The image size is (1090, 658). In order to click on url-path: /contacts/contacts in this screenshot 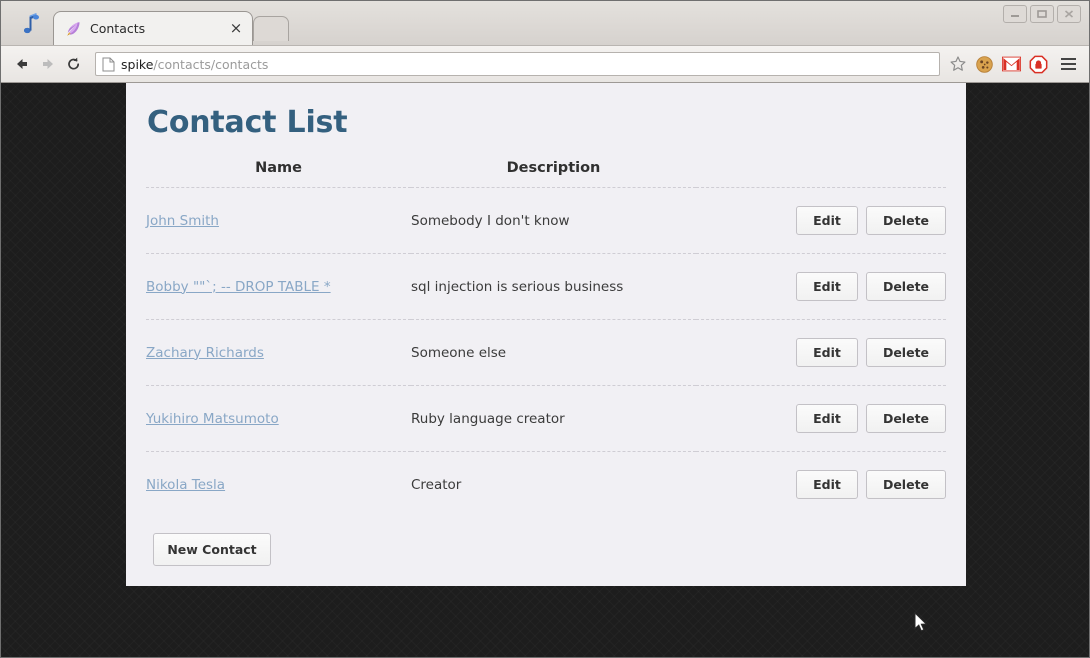, I will do `click(211, 64)`.